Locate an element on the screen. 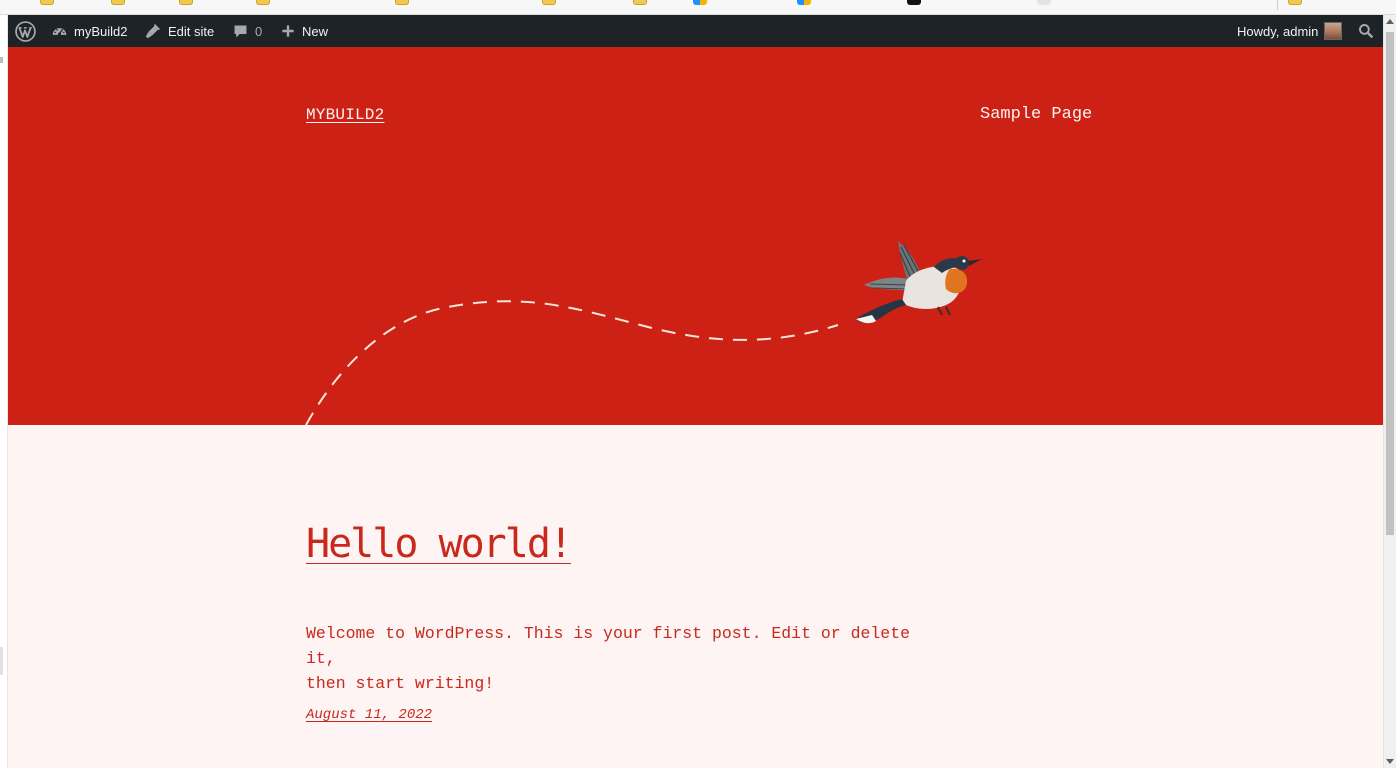  edit-site-link: Edit site is located at coordinates (179, 31).